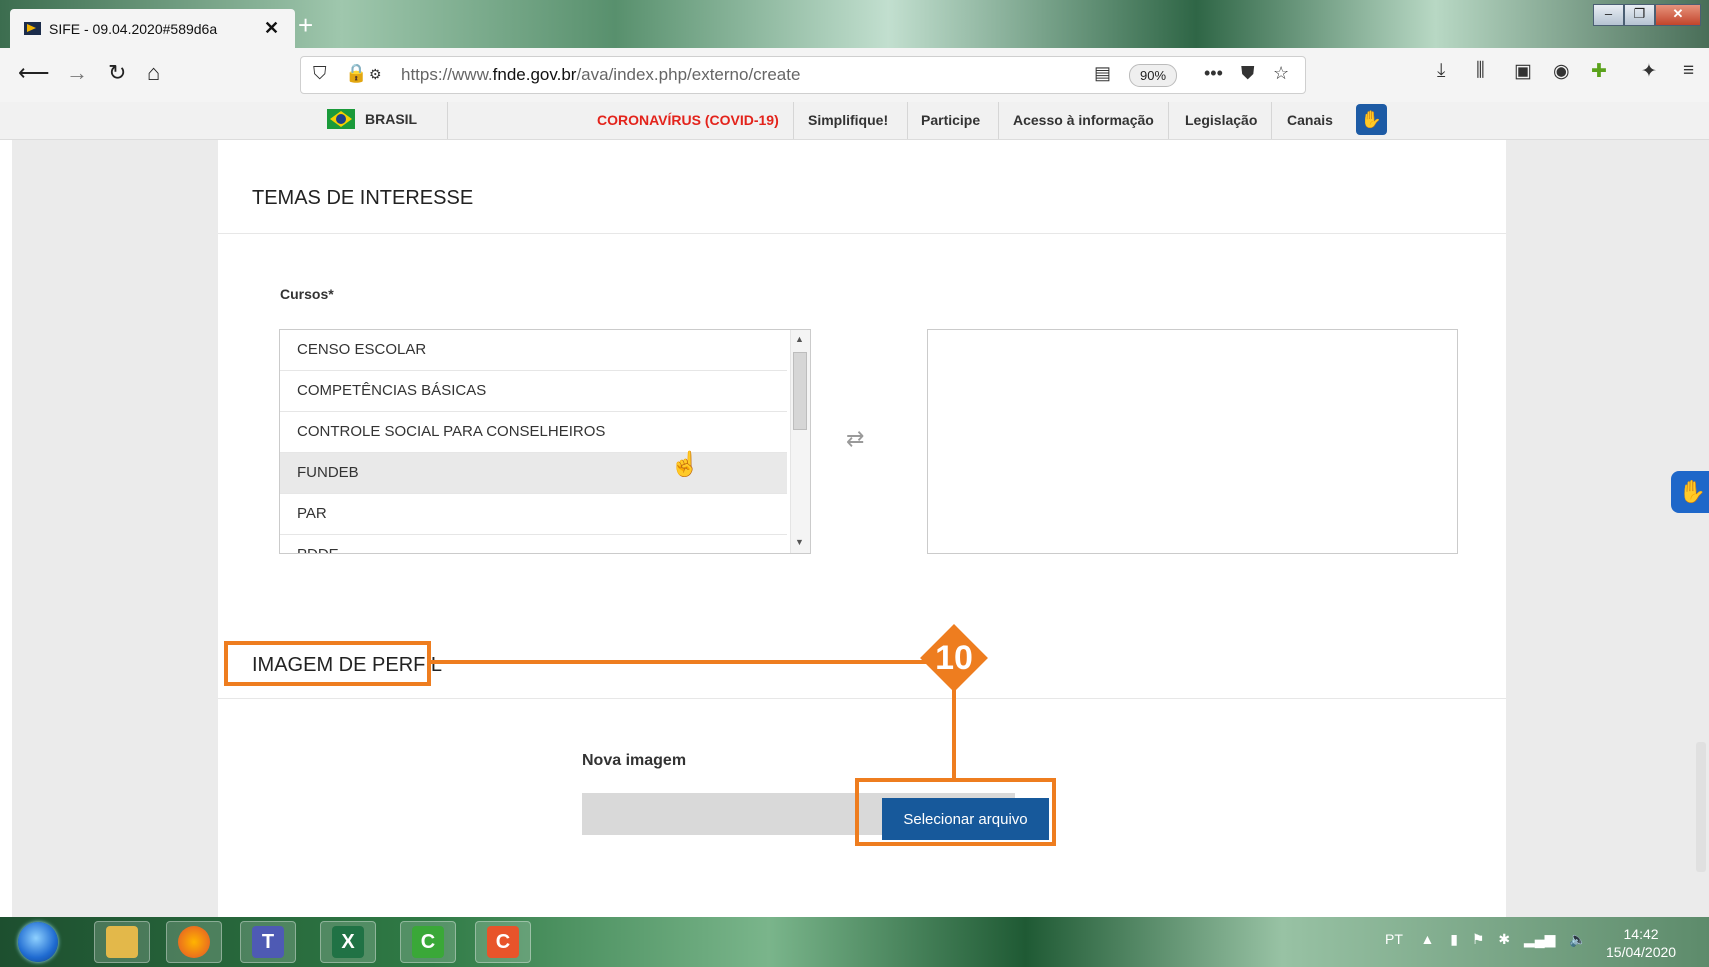 This screenshot has height=967, width=1709. Describe the element at coordinates (1577, 939) in the screenshot. I see `volume-icon: 🔈` at that location.